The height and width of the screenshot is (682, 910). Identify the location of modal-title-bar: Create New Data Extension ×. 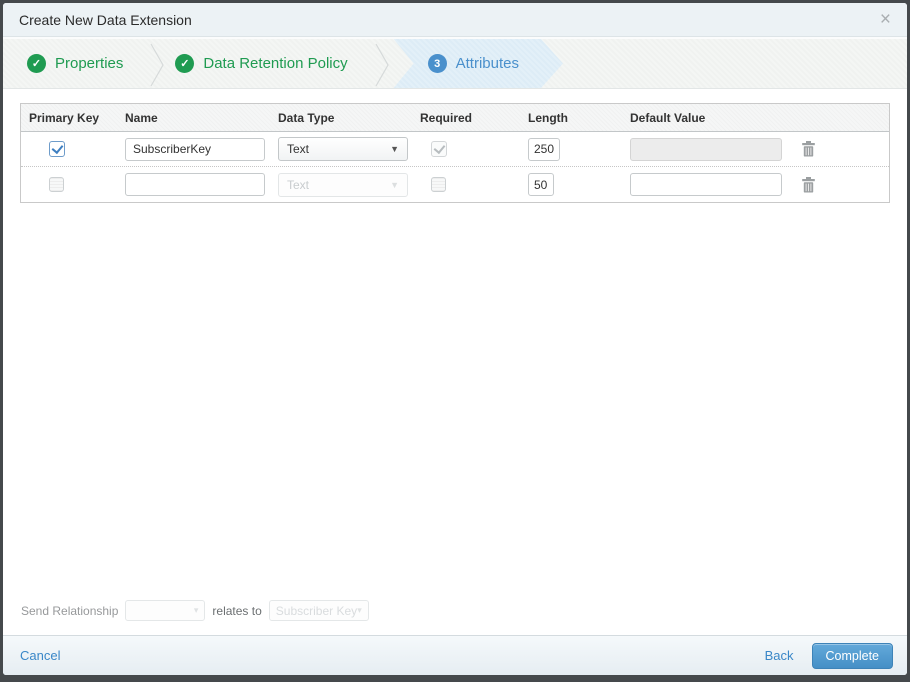
(455, 20).